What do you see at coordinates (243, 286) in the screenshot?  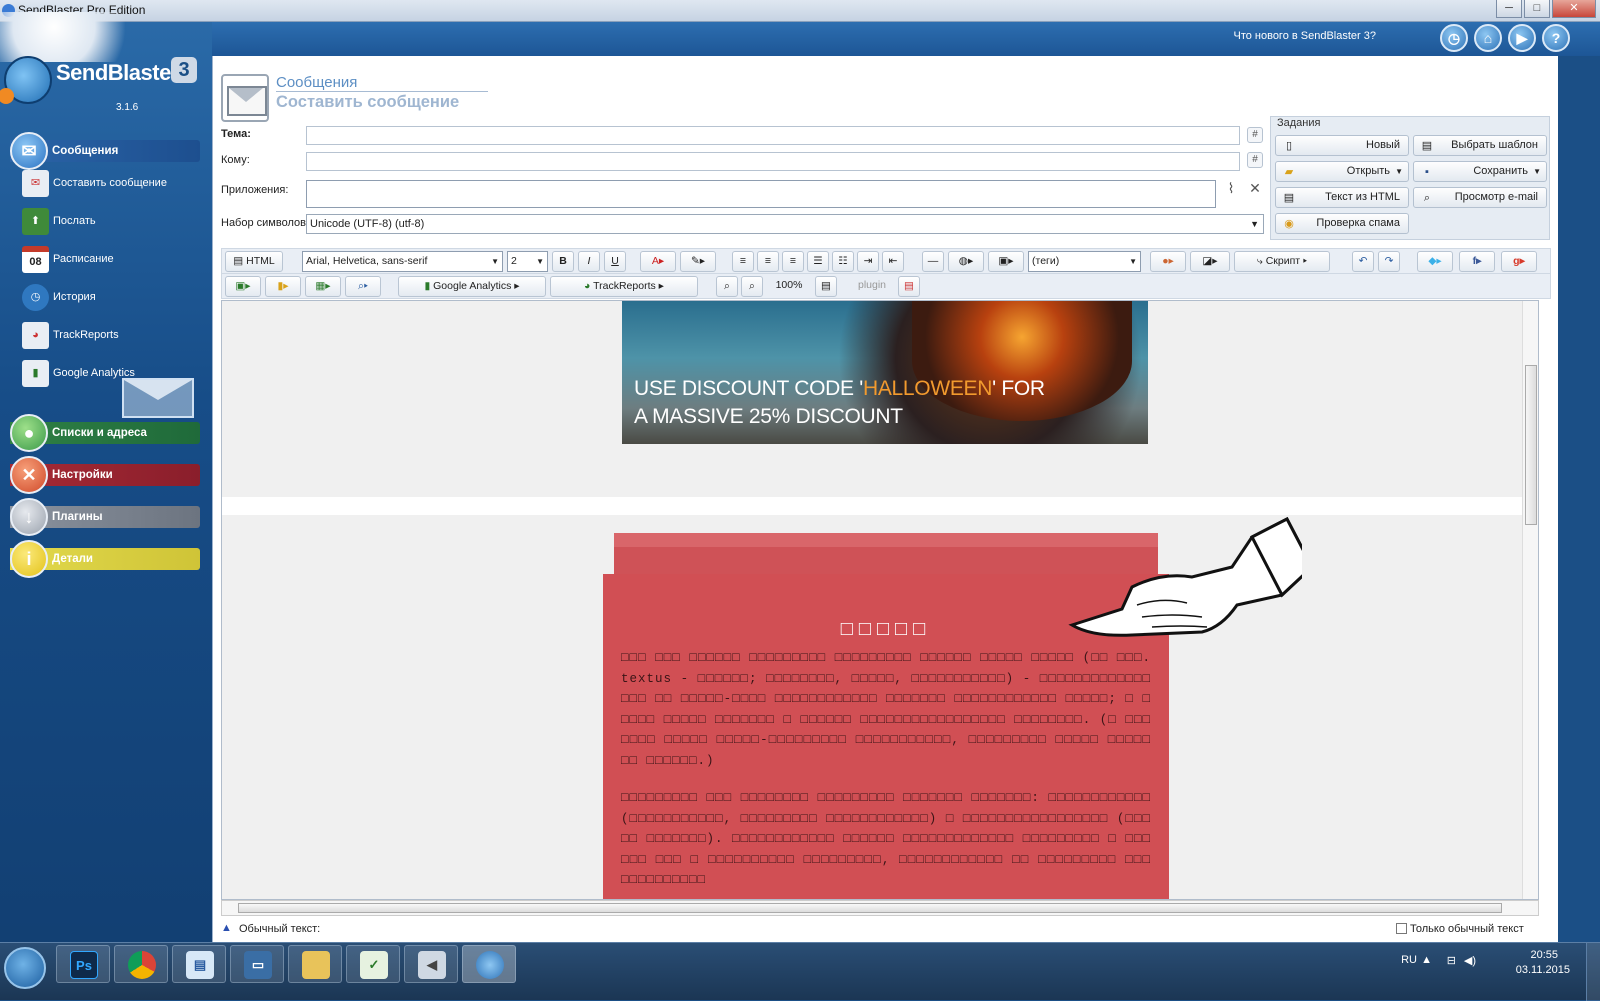 I see `insert-image-icon: ▣▸` at bounding box center [243, 286].